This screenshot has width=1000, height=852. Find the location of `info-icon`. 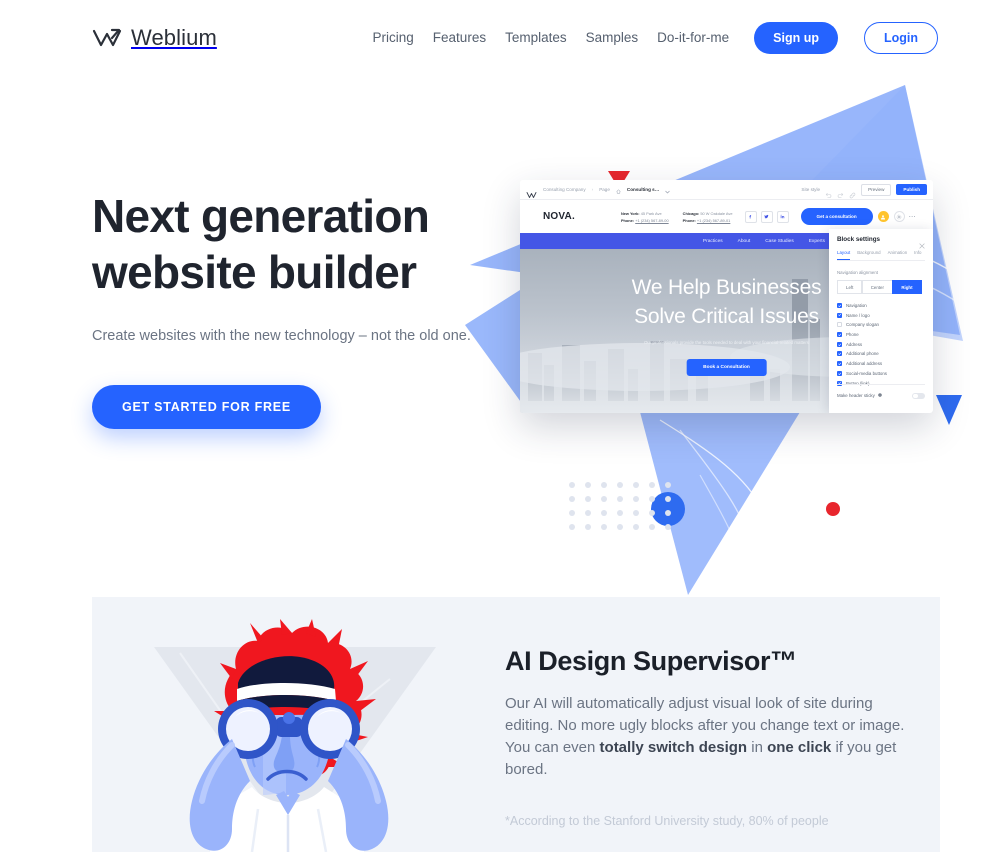

info-icon is located at coordinates (880, 395).